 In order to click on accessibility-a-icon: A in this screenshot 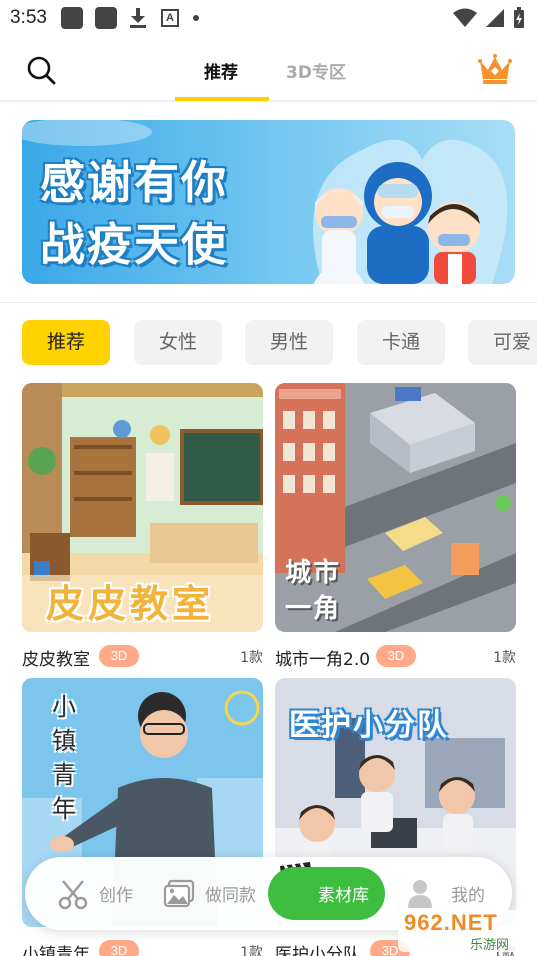, I will do `click(169, 18)`.